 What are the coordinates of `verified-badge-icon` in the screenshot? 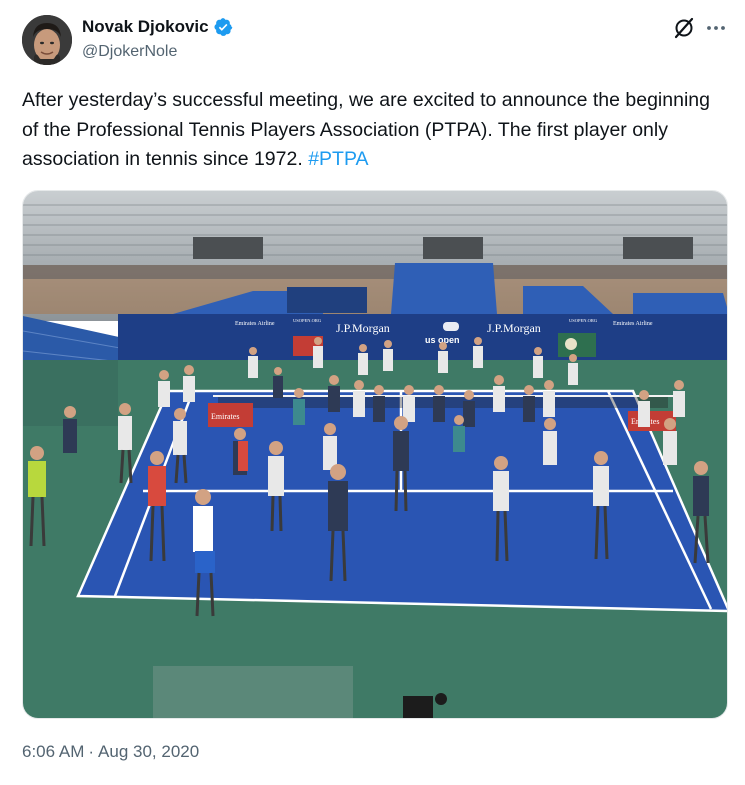 It's located at (223, 27).